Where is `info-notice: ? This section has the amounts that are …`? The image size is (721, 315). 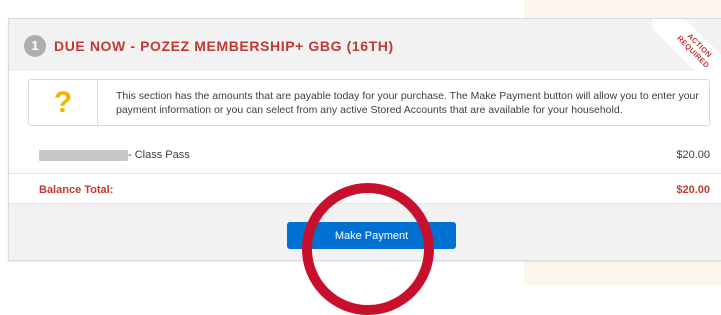 info-notice: ? This section has the amounts that are … is located at coordinates (369, 102).